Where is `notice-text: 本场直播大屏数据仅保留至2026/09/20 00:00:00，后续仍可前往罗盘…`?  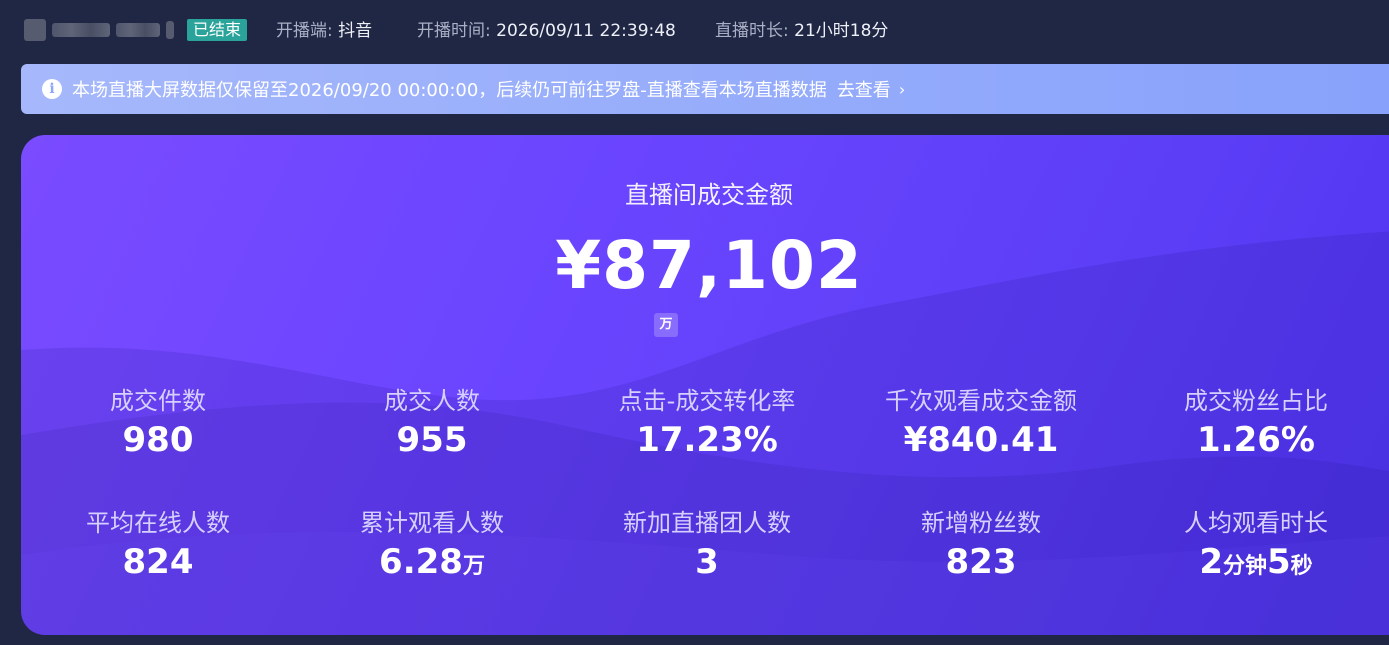
notice-text: 本场直播大屏数据仅保留至2026/09/20 00:00:00，后续仍可前往罗盘… is located at coordinates (449, 90).